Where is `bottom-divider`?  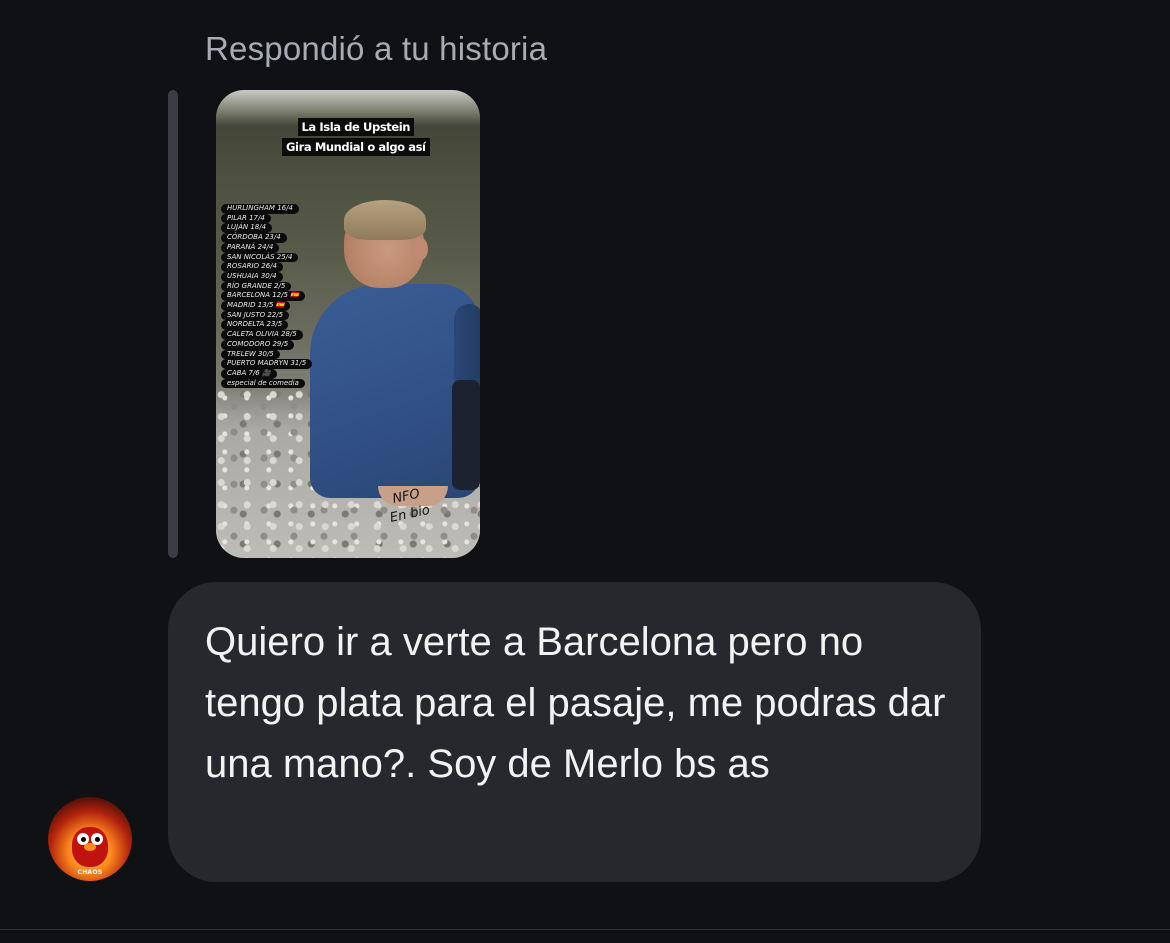 bottom-divider is located at coordinates (585, 929).